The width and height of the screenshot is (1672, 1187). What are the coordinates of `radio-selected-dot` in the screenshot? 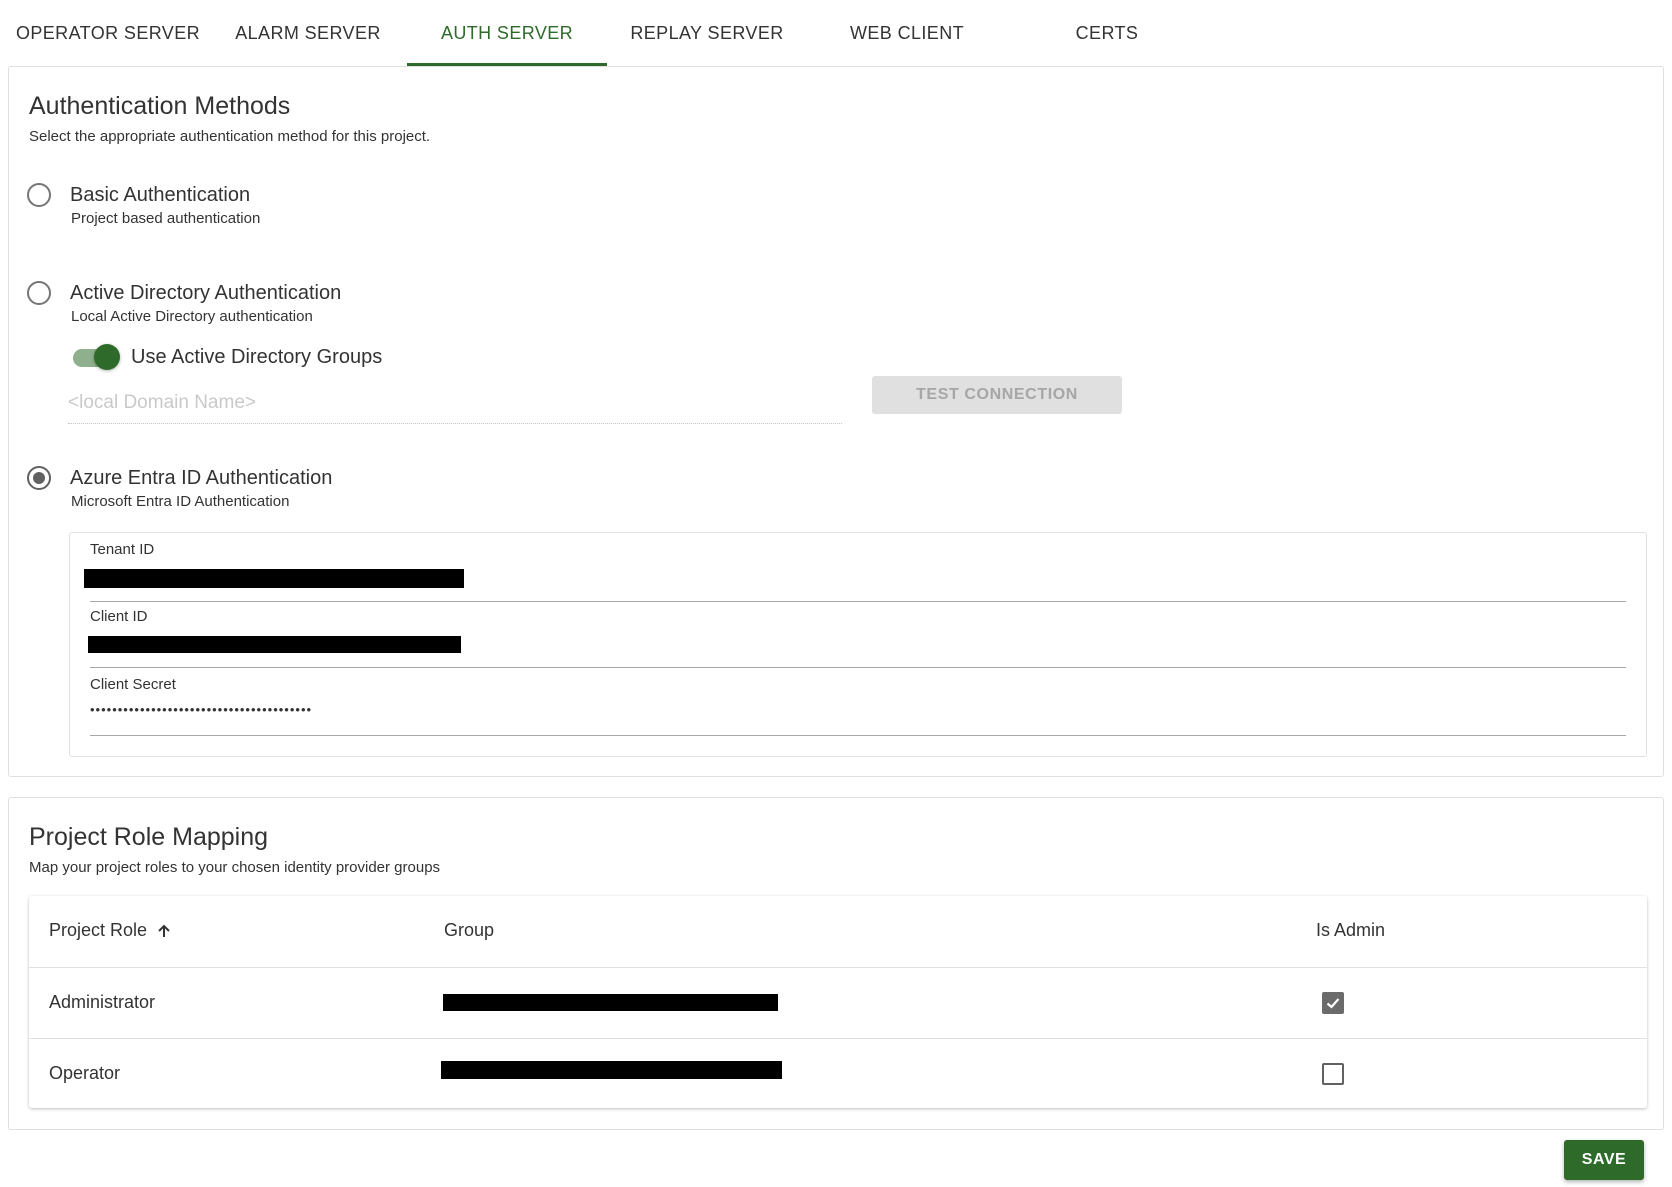 It's located at (39, 478).